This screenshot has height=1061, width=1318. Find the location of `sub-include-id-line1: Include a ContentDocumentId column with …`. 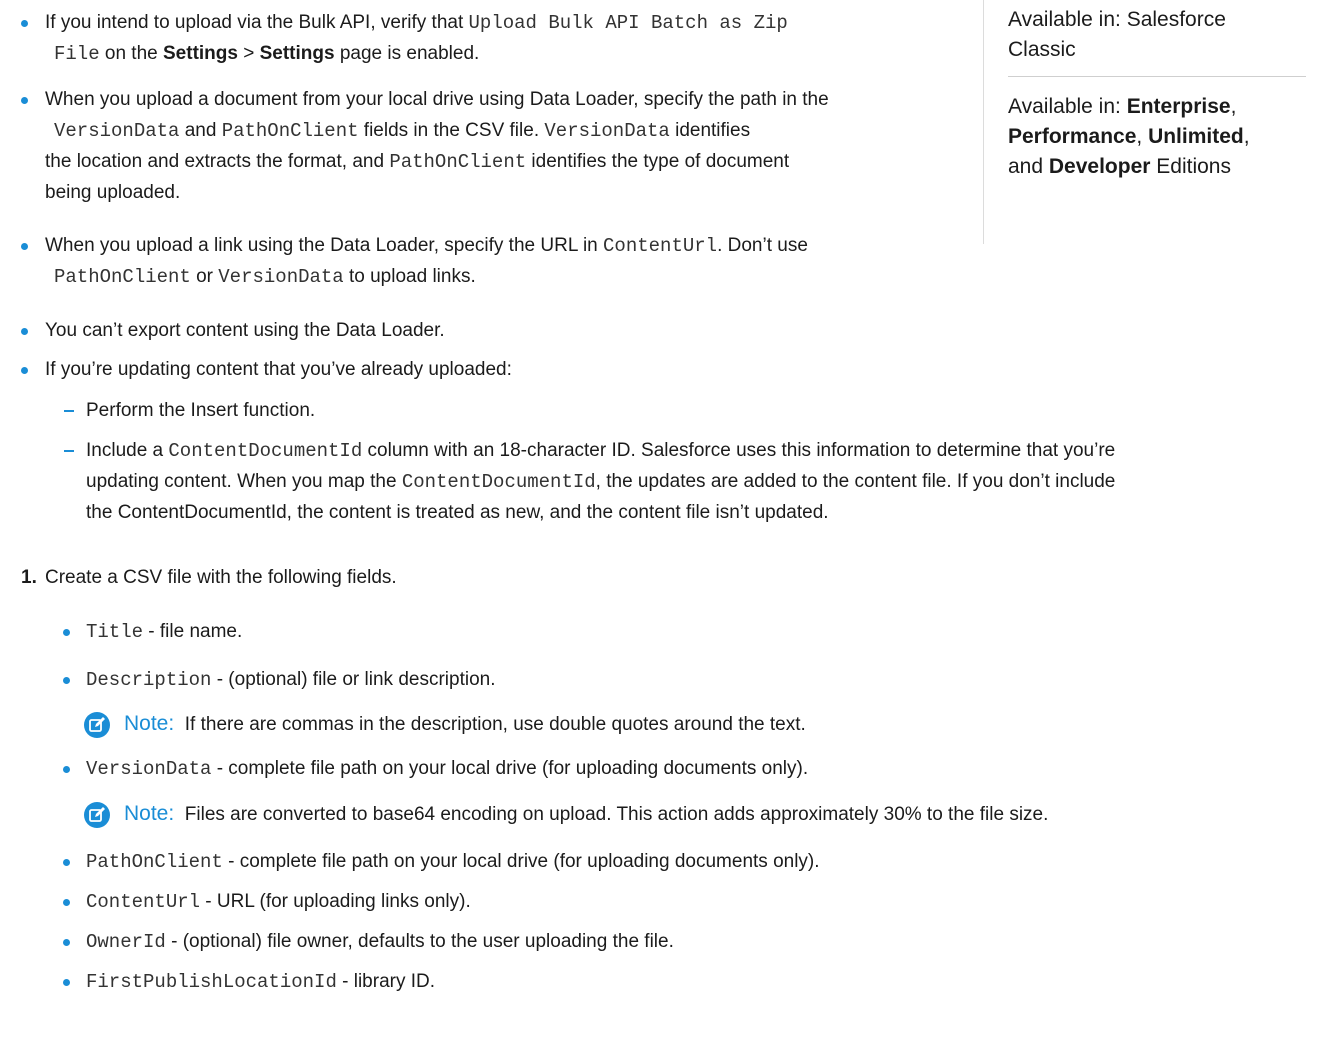

sub-include-id-line1: Include a ContentDocumentId column with … is located at coordinates (601, 451).